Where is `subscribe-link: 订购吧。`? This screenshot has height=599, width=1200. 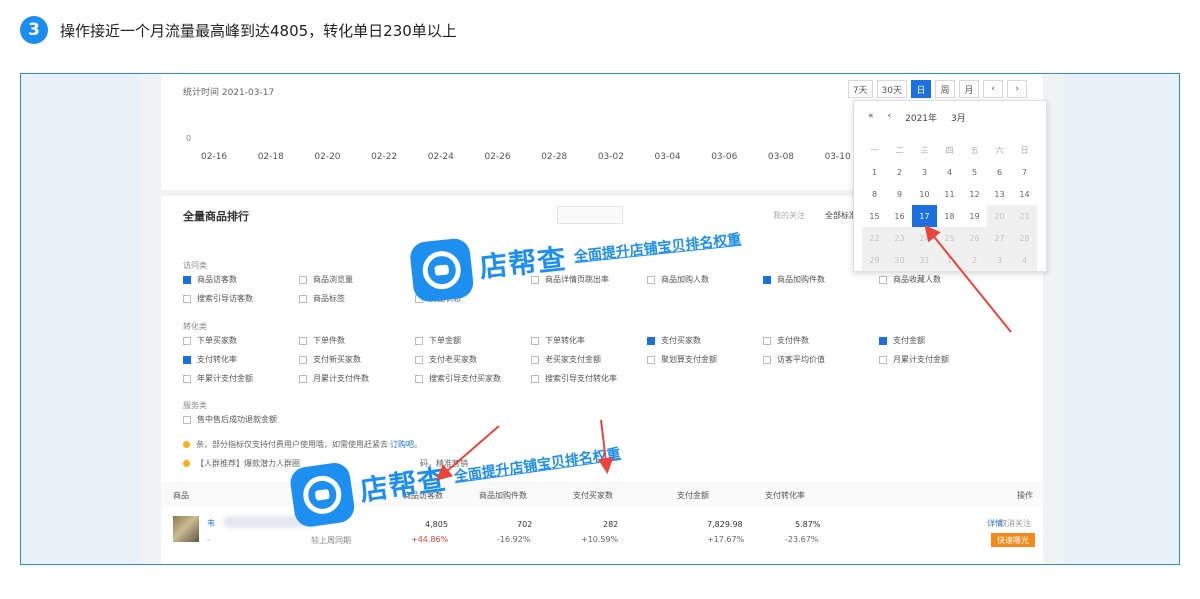
subscribe-link: 订购吧。 is located at coordinates (406, 444).